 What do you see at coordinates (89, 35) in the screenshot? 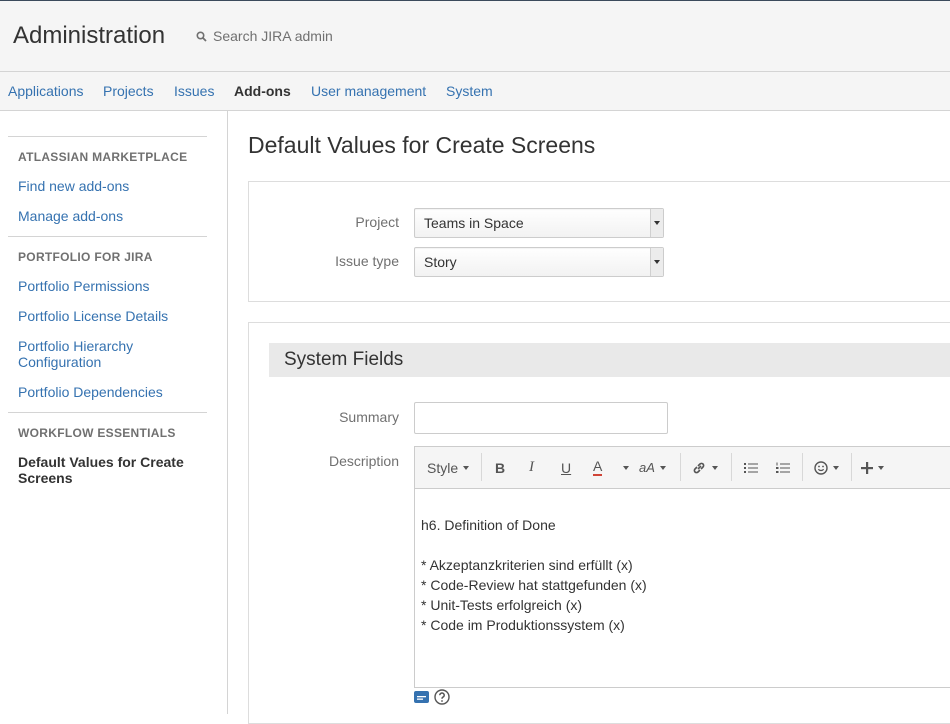
I see `admin-title: Administration` at bounding box center [89, 35].